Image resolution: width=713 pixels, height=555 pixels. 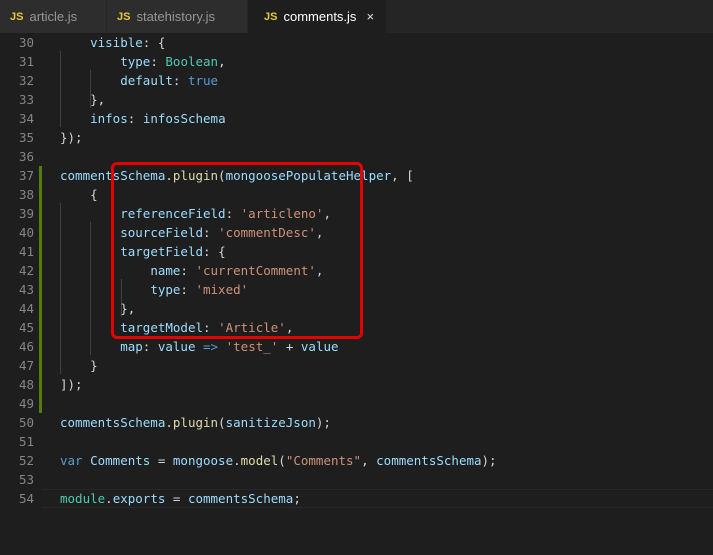 What do you see at coordinates (26, 137) in the screenshot?
I see `line-number: 35` at bounding box center [26, 137].